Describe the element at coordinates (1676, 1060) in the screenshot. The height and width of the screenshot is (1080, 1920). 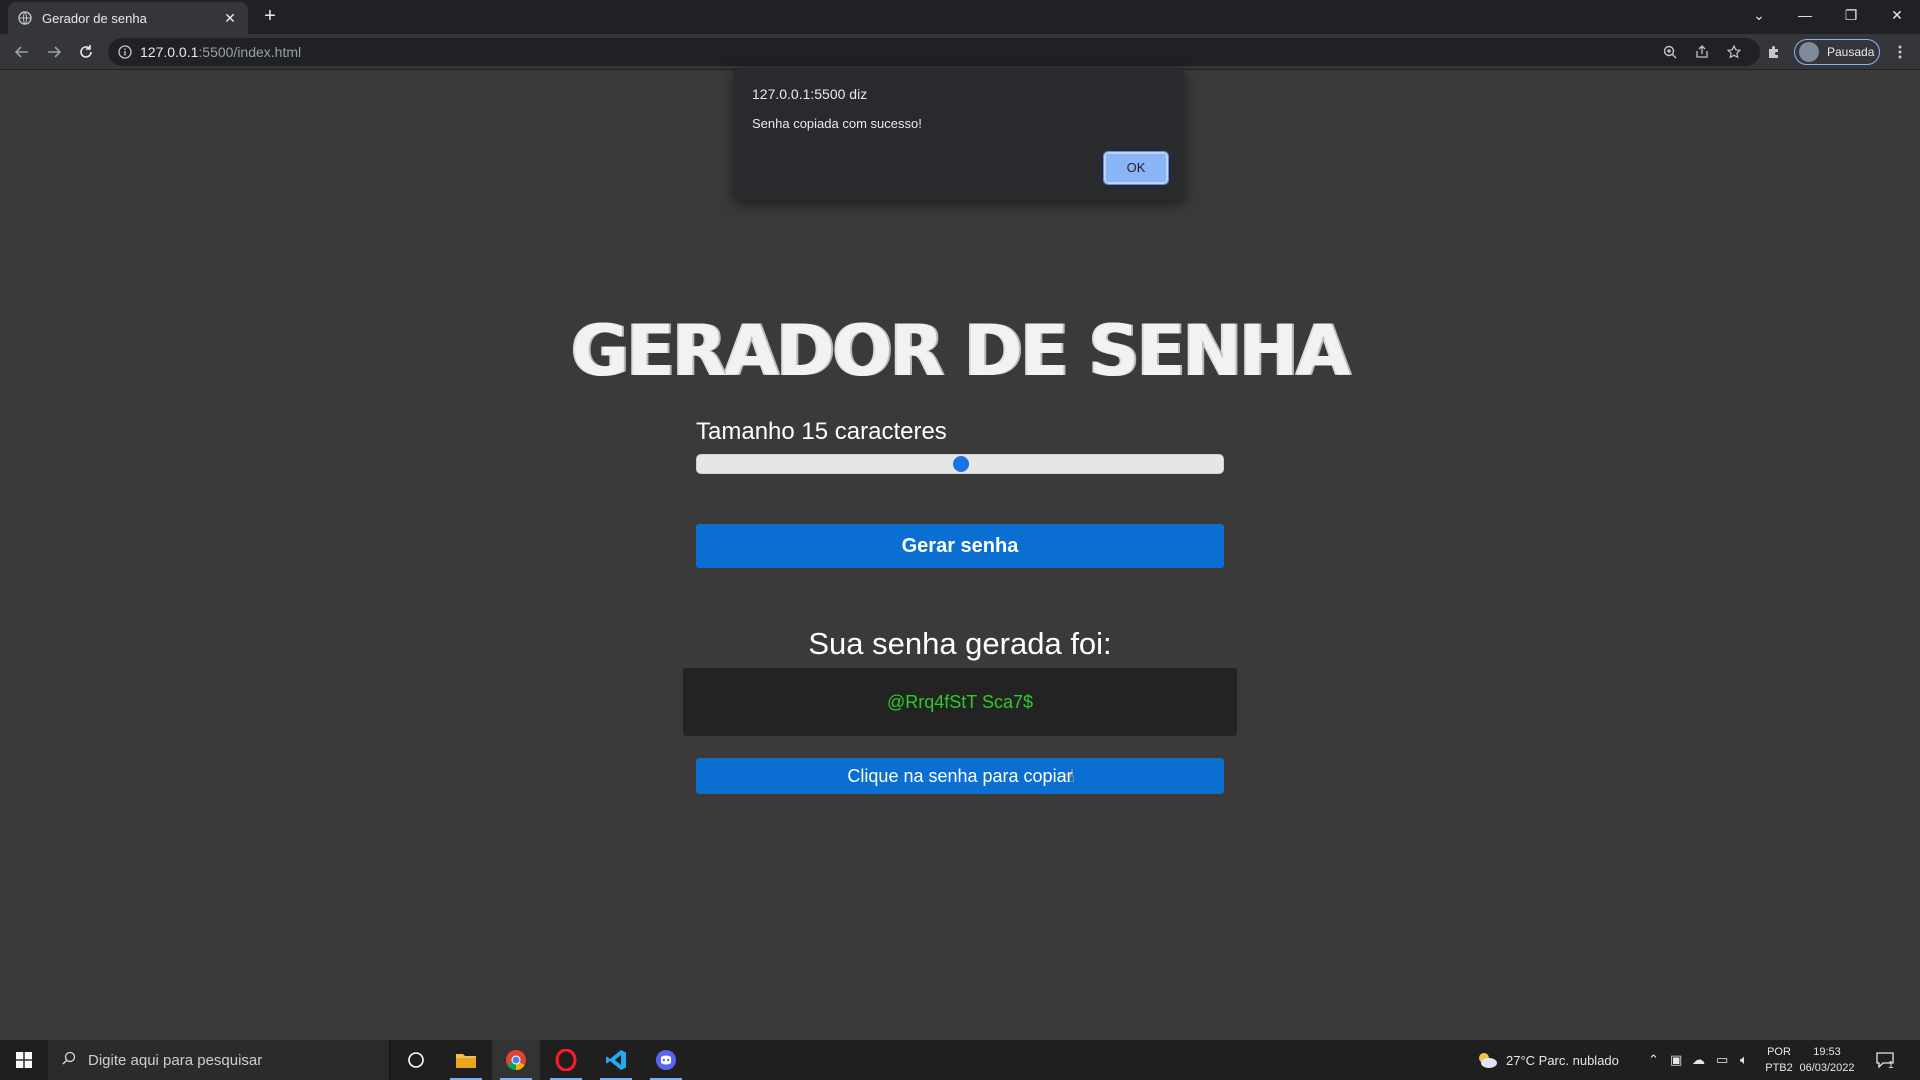
I see `meet-now-icon: ▣` at that location.